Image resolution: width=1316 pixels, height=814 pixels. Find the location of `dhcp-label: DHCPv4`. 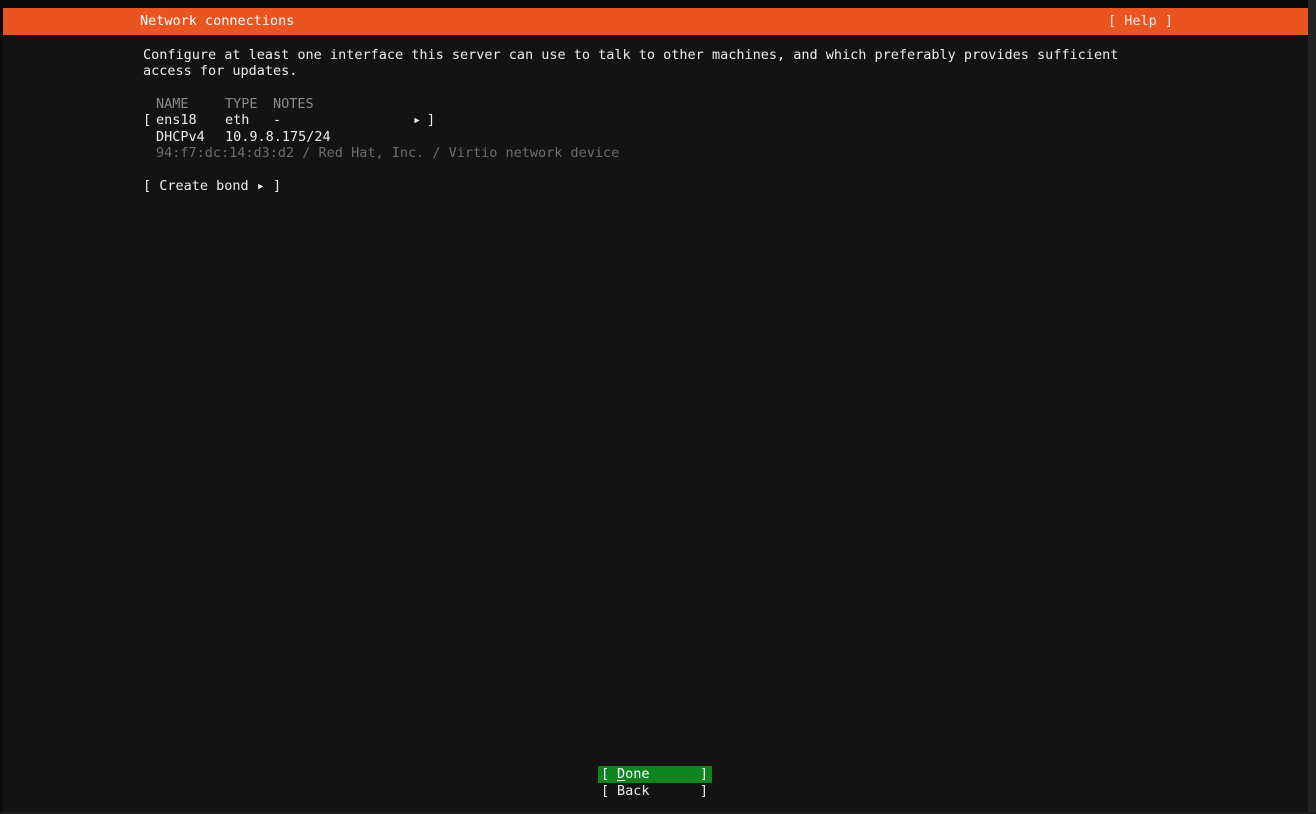

dhcp-label: DHCPv4 is located at coordinates (180, 137).